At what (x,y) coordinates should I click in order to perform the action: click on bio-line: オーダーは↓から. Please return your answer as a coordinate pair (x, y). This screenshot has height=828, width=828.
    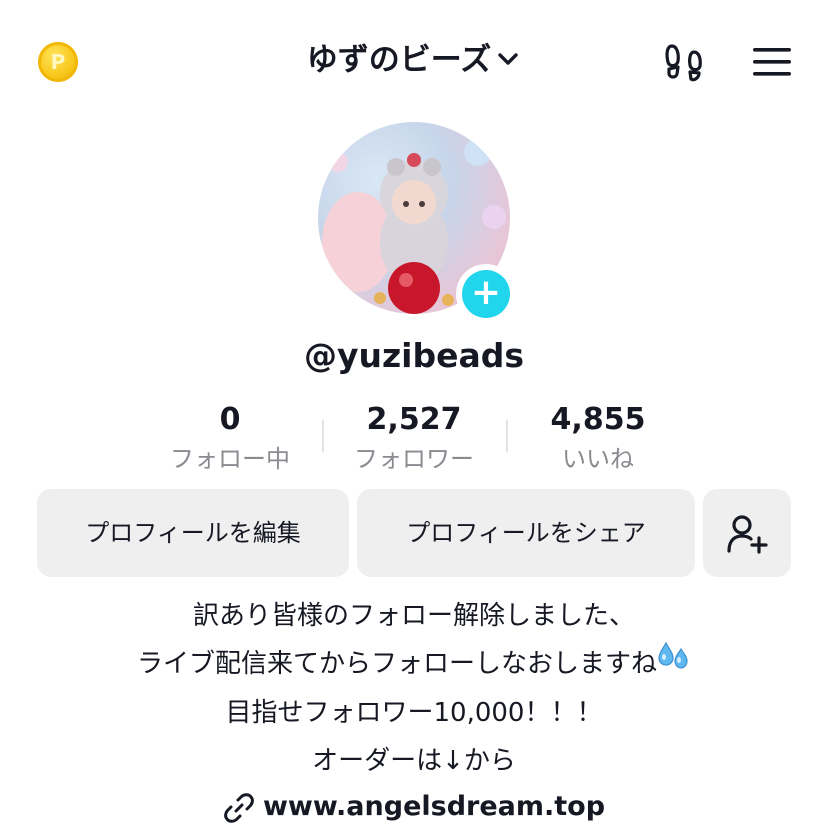
    Looking at the image, I should click on (414, 760).